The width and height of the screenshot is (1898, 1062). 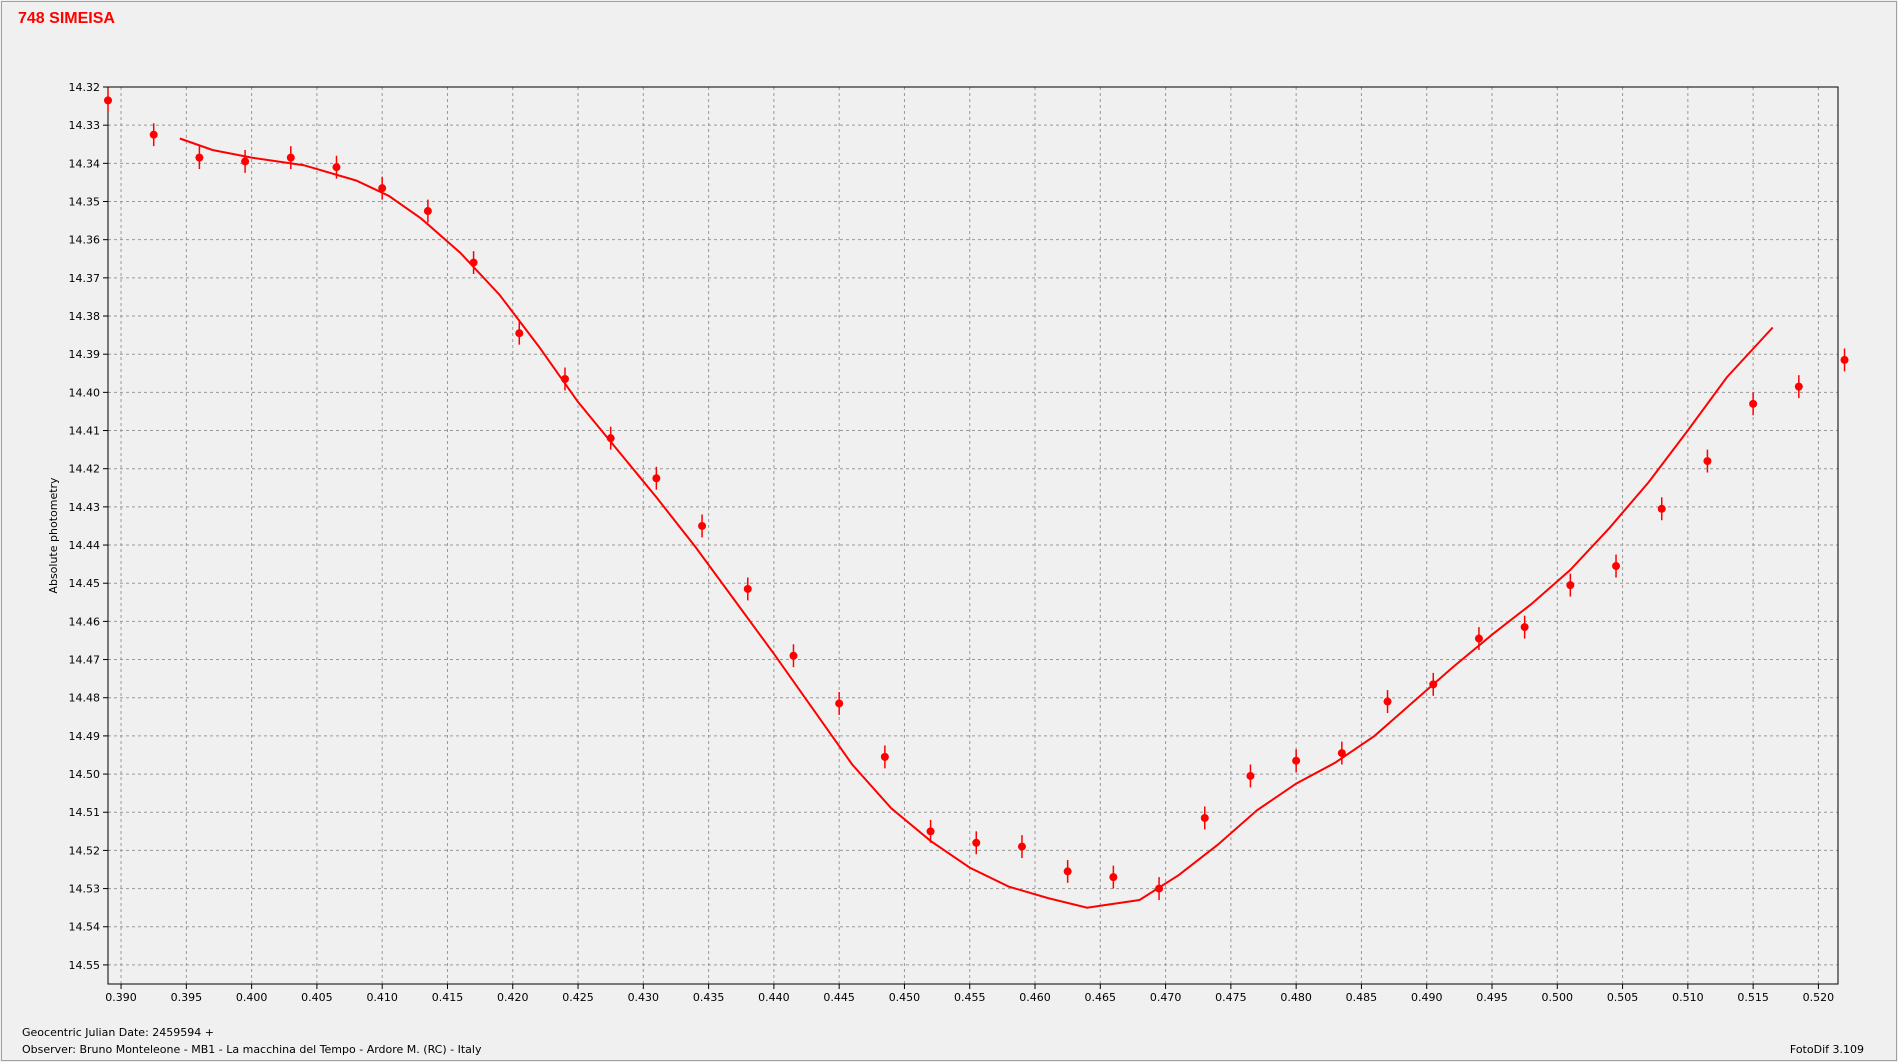 I want to click on y-tick-label: 14.52, so click(x=85, y=850).